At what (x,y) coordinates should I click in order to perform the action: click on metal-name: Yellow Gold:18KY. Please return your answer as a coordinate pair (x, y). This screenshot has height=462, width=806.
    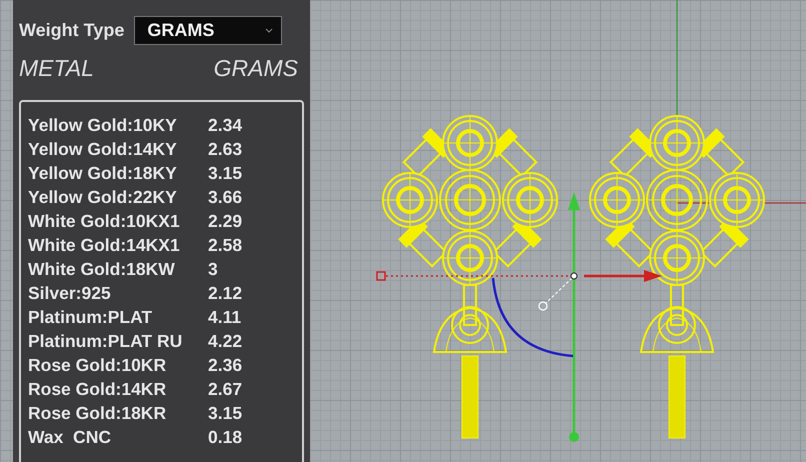
    Looking at the image, I should click on (103, 173).